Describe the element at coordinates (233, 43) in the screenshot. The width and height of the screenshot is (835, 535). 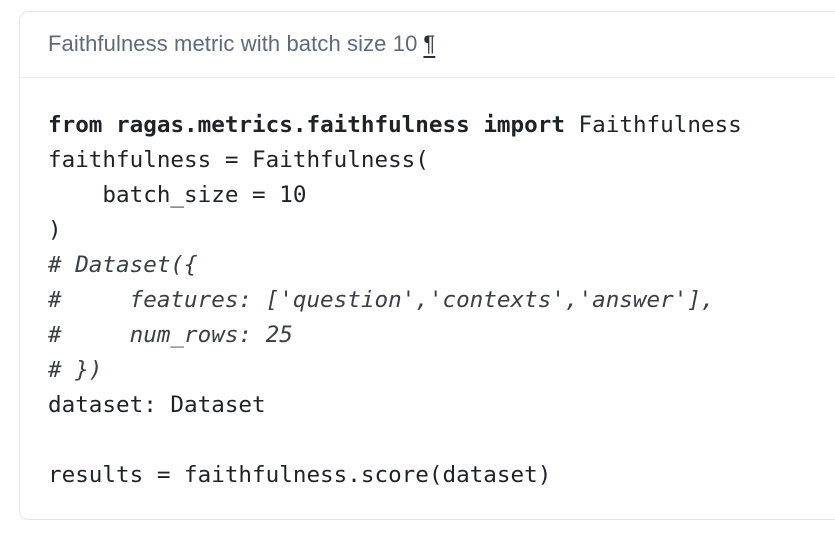
I see `code-block-title: Faithfulness metric with batch size 10` at that location.